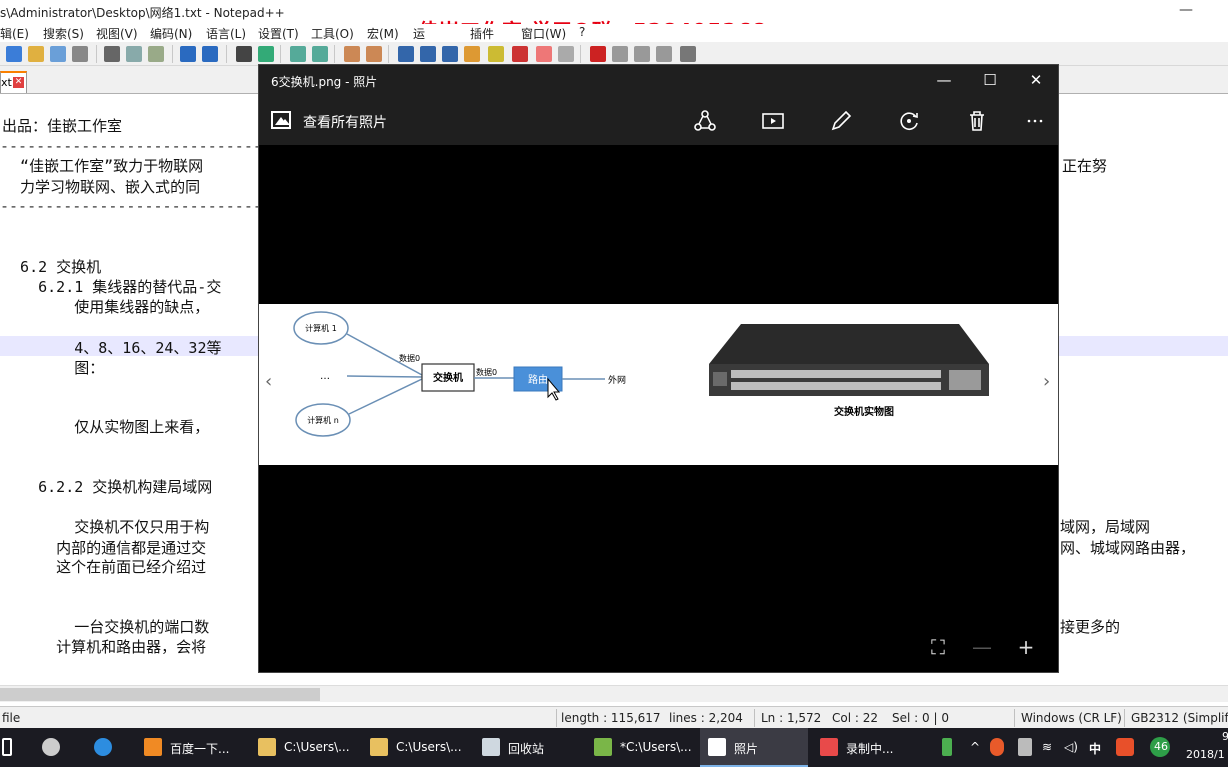 This screenshot has height=767, width=1228. Describe the element at coordinates (80, 54) in the screenshot. I see `print-icon` at that location.